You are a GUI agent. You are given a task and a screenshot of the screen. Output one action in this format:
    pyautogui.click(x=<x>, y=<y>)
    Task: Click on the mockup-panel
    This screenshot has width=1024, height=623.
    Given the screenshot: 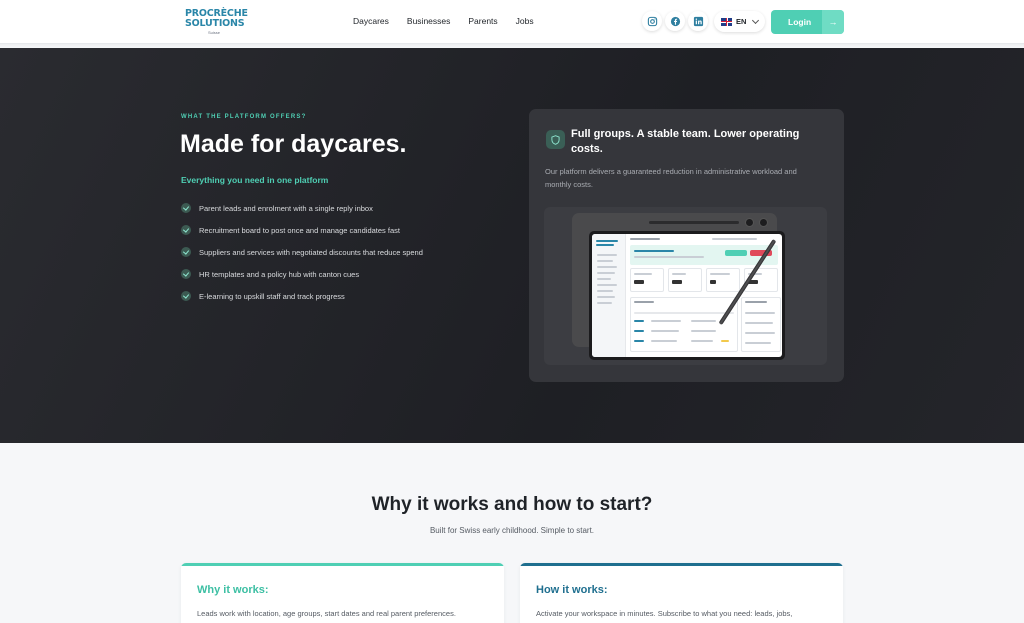 What is the action you would take?
    pyautogui.click(x=761, y=324)
    